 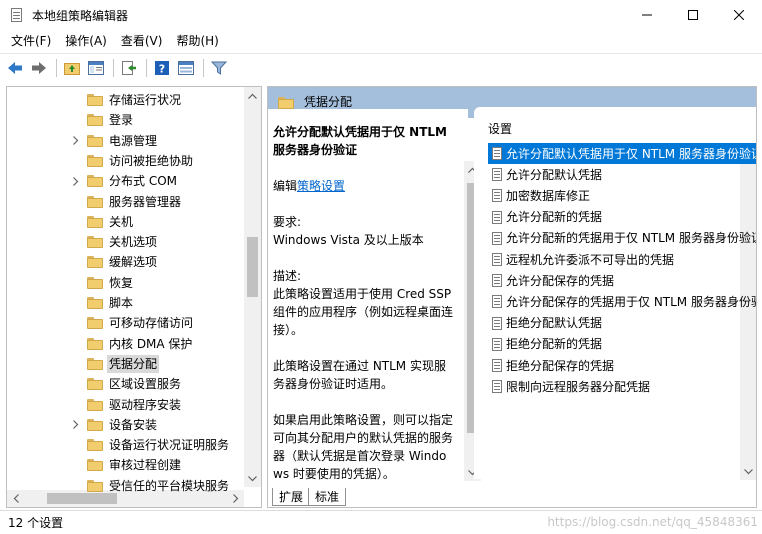 I want to click on tab-extended: 扩展, so click(x=291, y=497).